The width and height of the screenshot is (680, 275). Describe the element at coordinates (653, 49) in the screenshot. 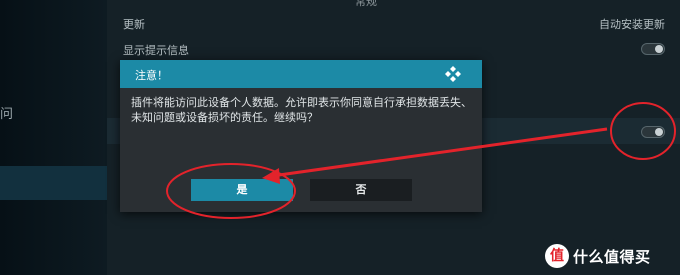

I see `show-notifications-toggle` at that location.